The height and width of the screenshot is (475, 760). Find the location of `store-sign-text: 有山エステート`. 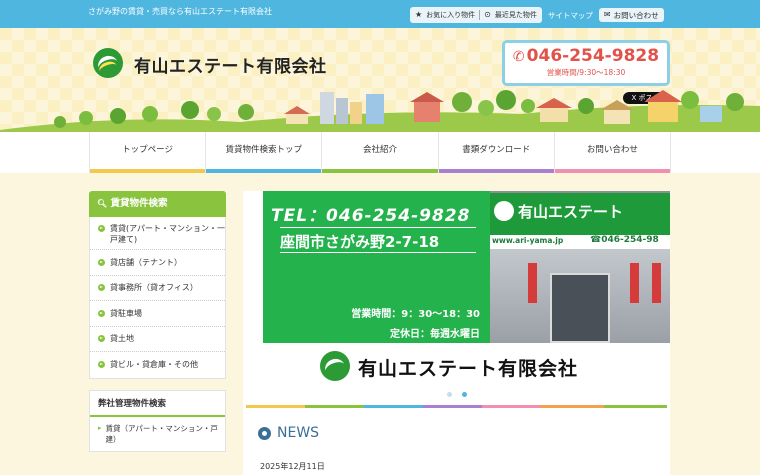

store-sign-text: 有山エステート is located at coordinates (571, 212).